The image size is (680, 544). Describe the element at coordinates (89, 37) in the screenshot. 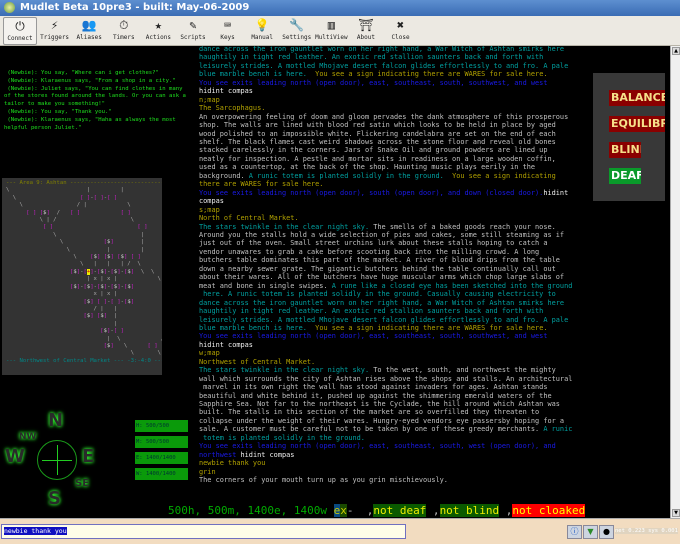

I see `toolbar-label: Aliases` at that location.